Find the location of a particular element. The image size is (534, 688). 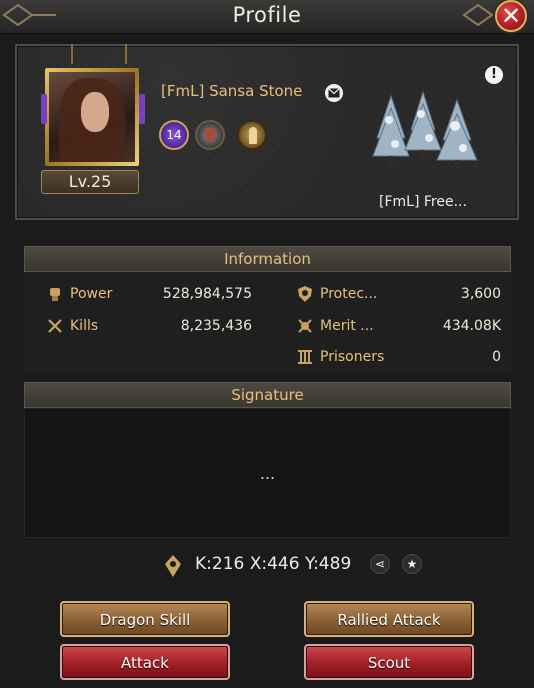

alliance-emblem-trees-icon is located at coordinates (429, 130).